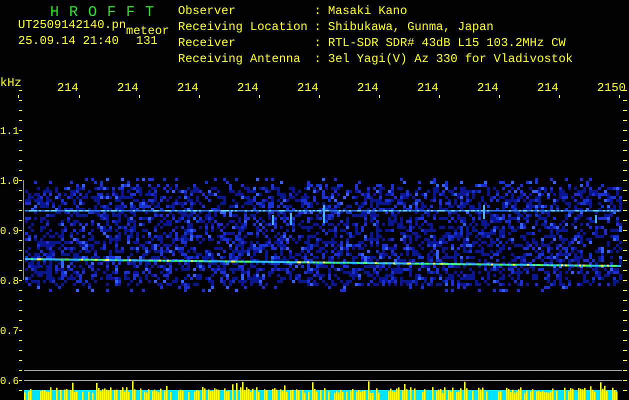 This screenshot has width=629, height=400. What do you see at coordinates (239, 59) in the screenshot?
I see `info-label: Receiving Antenna` at bounding box center [239, 59].